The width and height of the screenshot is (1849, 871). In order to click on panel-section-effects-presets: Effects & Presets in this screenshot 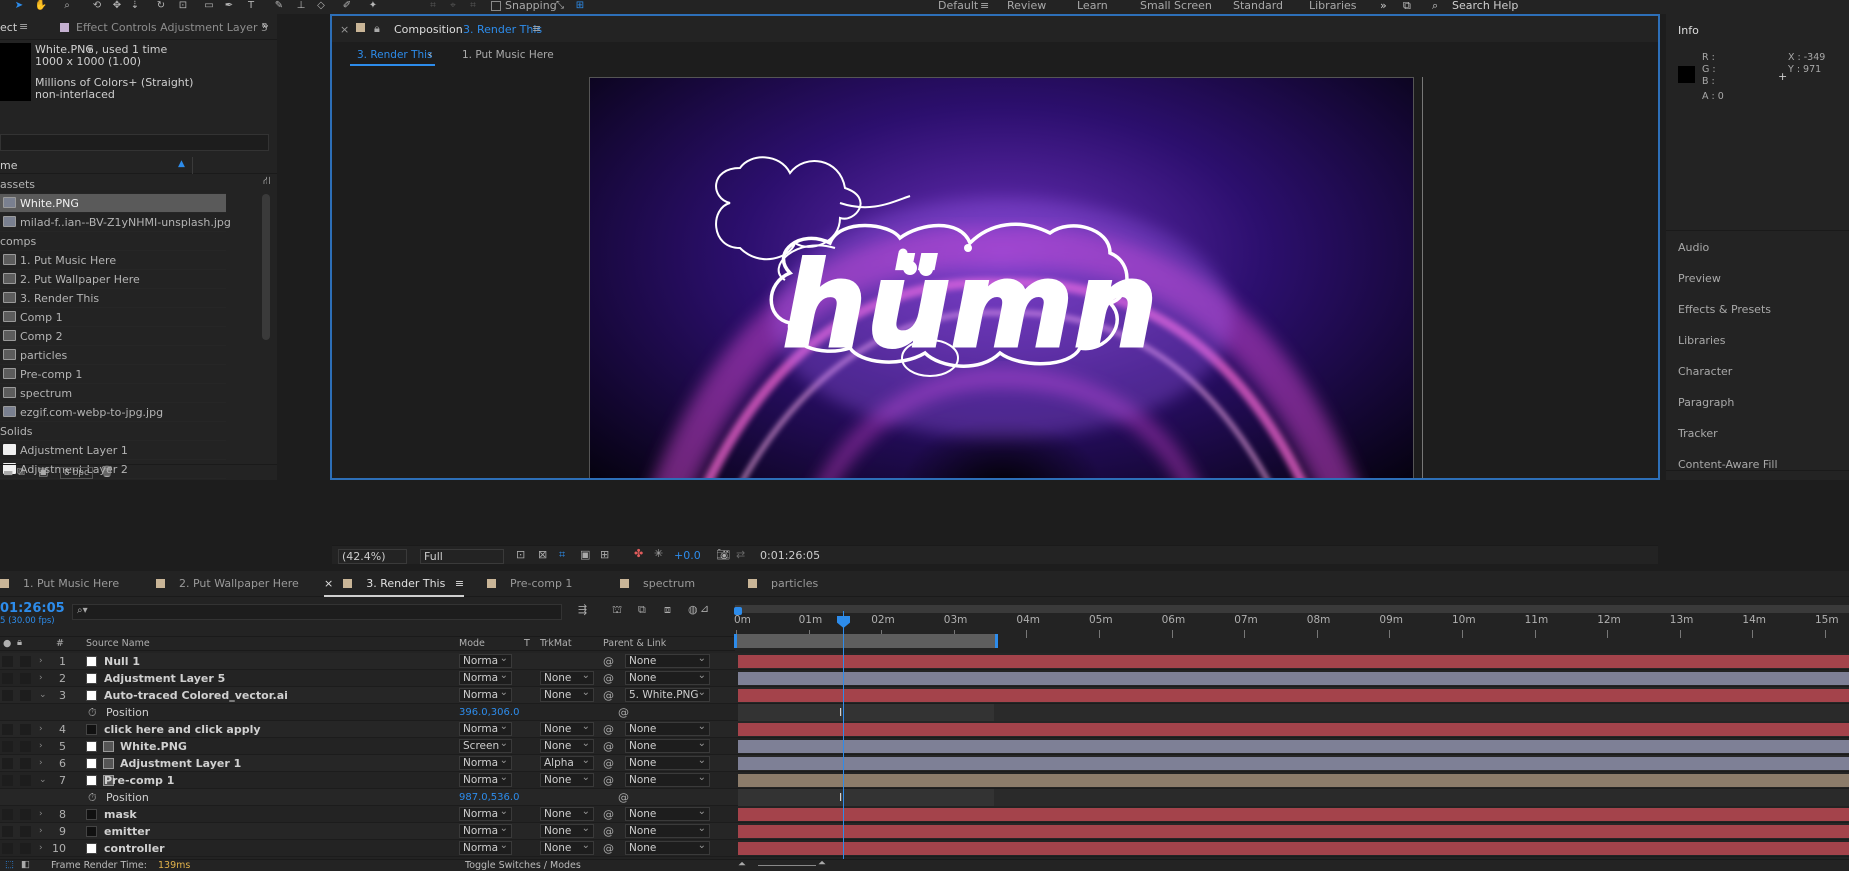, I will do `click(1763, 310)`.